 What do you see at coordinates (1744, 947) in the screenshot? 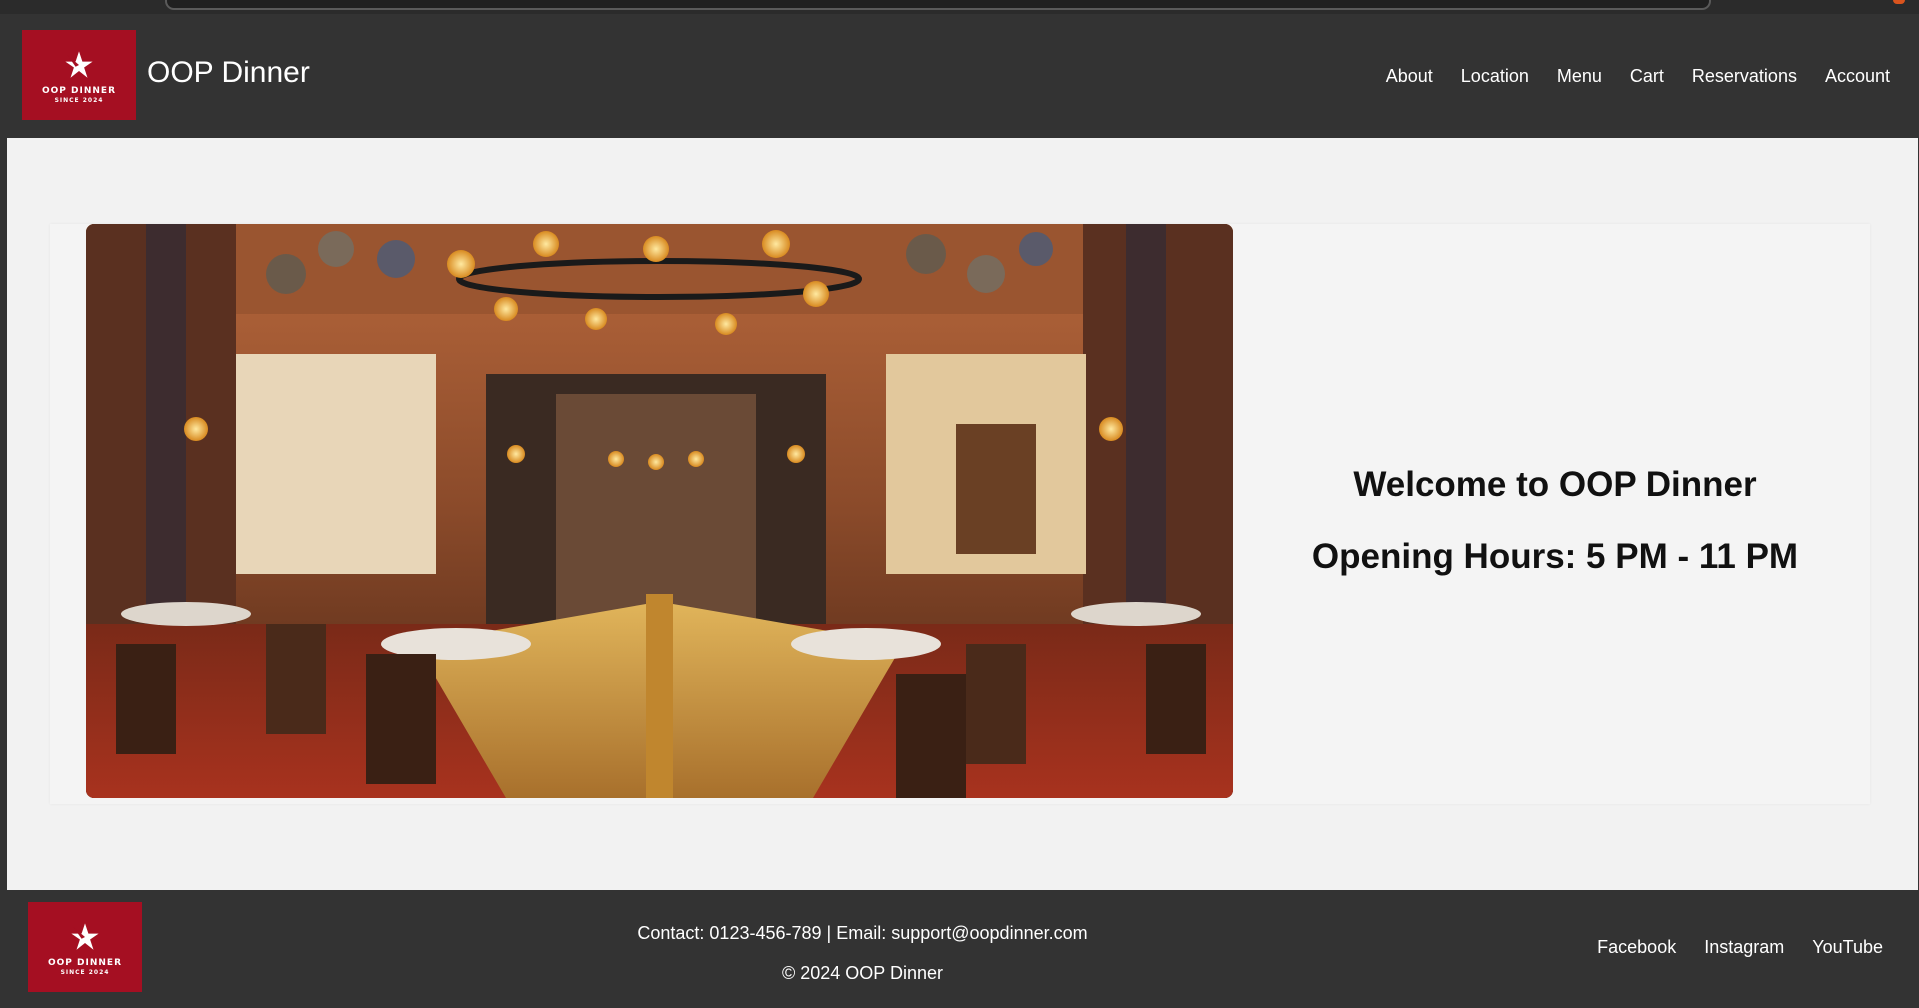
I see `instagram-link: Instagram` at bounding box center [1744, 947].